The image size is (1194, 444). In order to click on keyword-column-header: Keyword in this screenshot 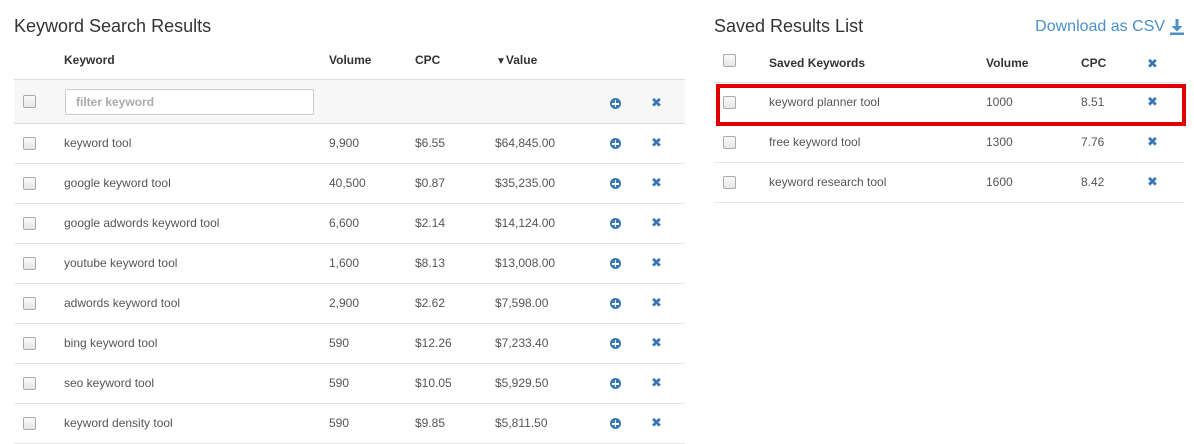, I will do `click(89, 60)`.